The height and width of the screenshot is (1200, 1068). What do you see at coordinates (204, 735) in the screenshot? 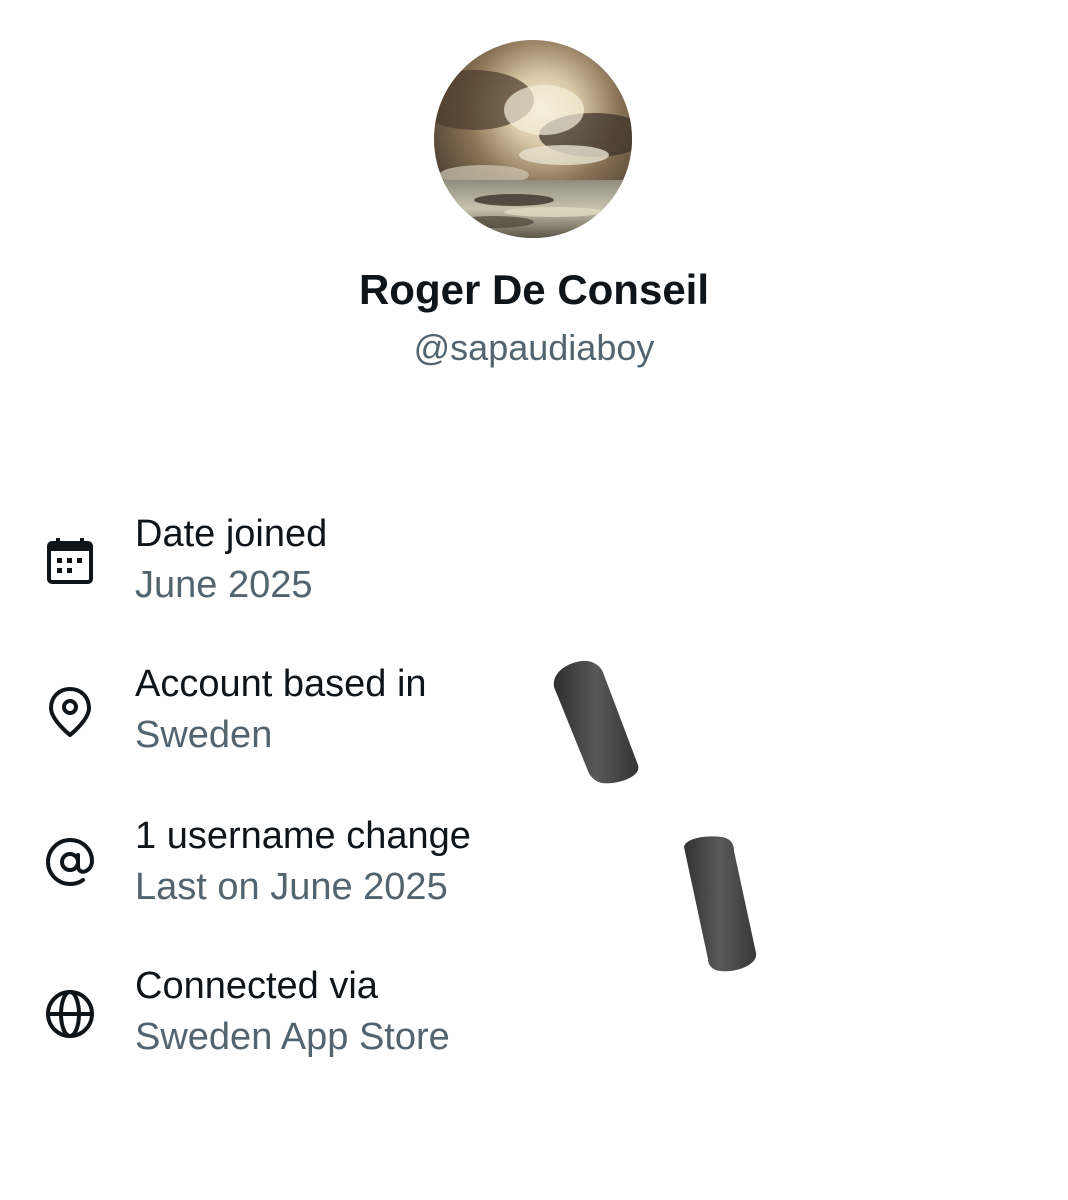
I see `info-value: Sweden` at bounding box center [204, 735].